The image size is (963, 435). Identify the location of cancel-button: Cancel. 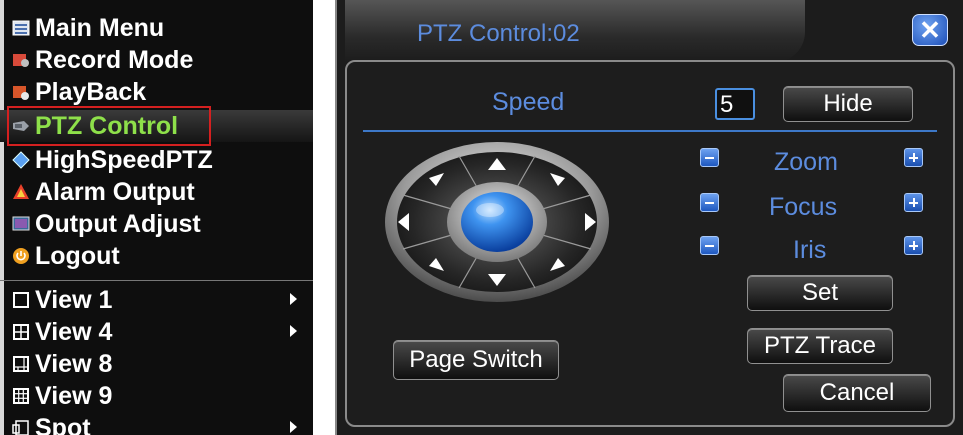
(857, 393).